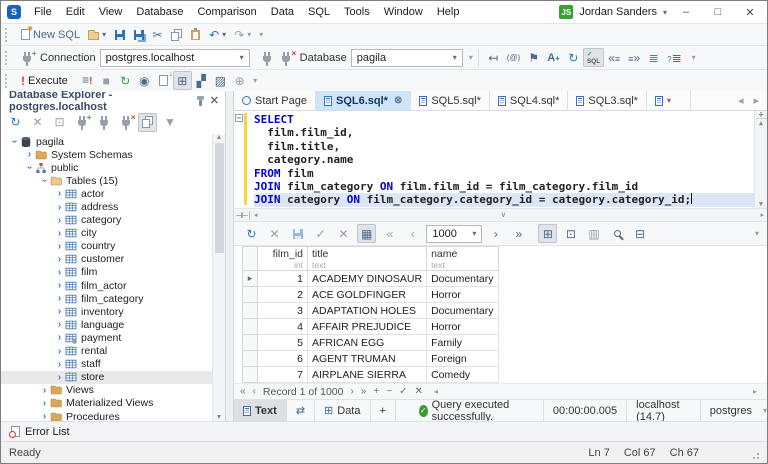  What do you see at coordinates (217, 34) in the screenshot?
I see `undo-button: ↶ ▾` at bounding box center [217, 34].